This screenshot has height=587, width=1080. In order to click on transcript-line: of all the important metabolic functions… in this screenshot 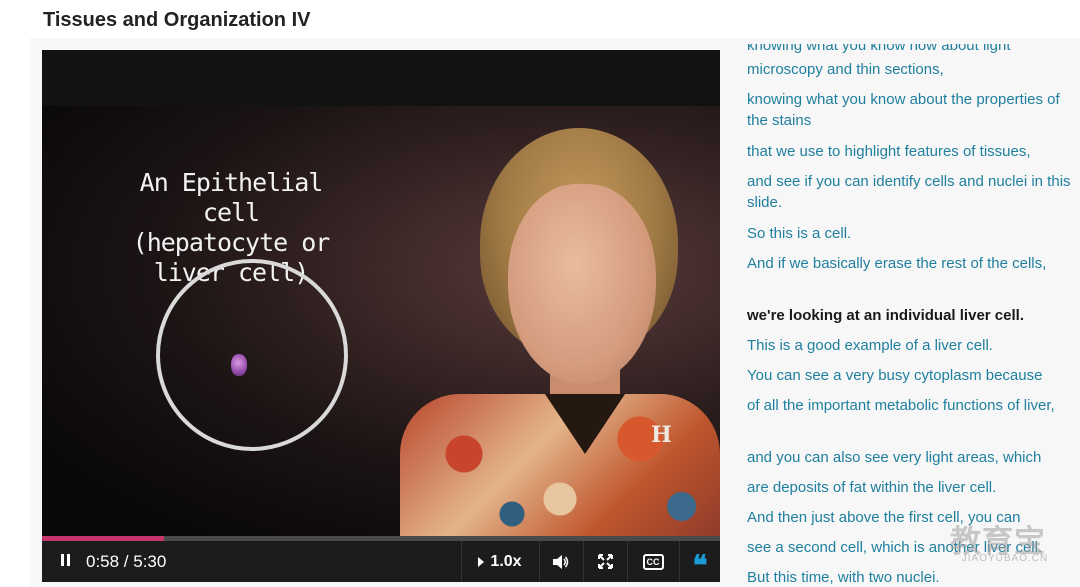, I will do `click(912, 405)`.